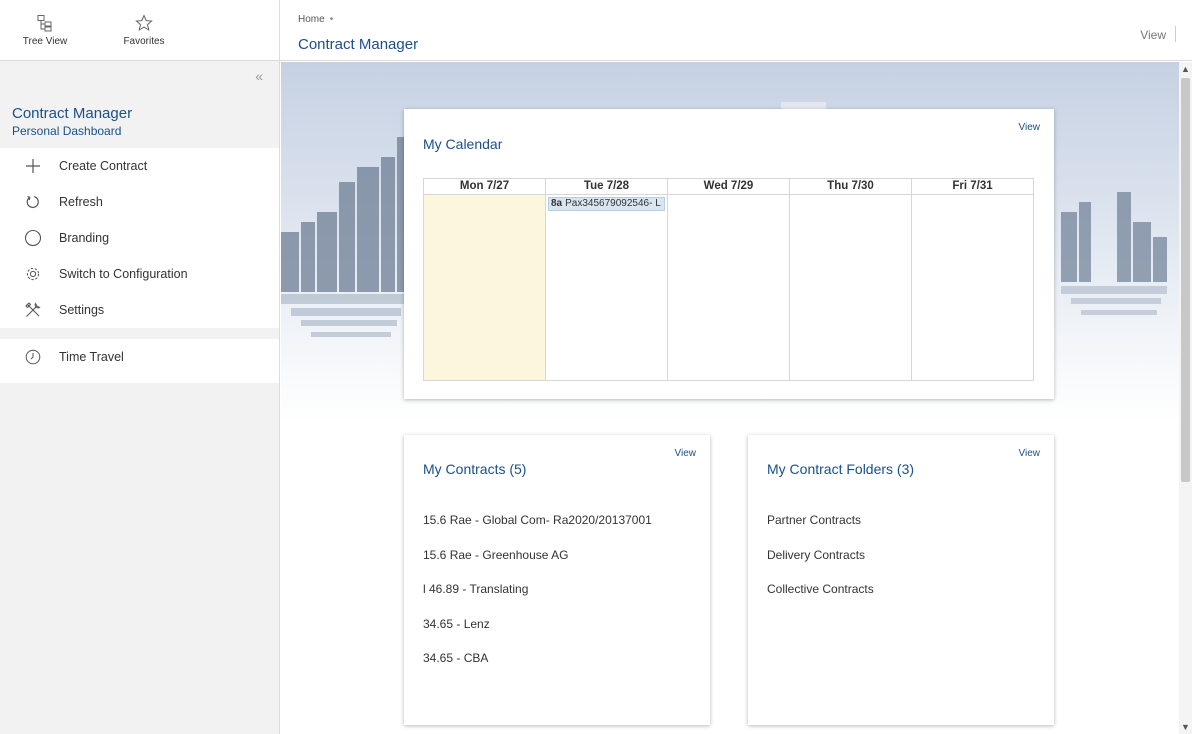 The width and height of the screenshot is (1192, 734). I want to click on create-contract-button: Create Contract, so click(139, 166).